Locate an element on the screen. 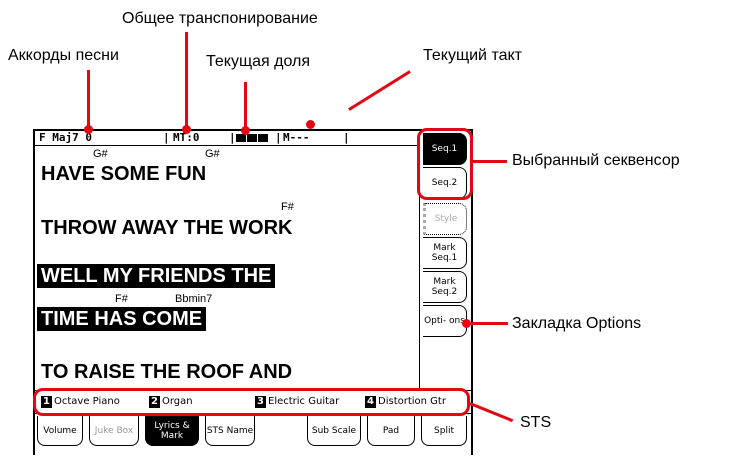 The image size is (739, 458). tab-split: Split is located at coordinates (444, 431).